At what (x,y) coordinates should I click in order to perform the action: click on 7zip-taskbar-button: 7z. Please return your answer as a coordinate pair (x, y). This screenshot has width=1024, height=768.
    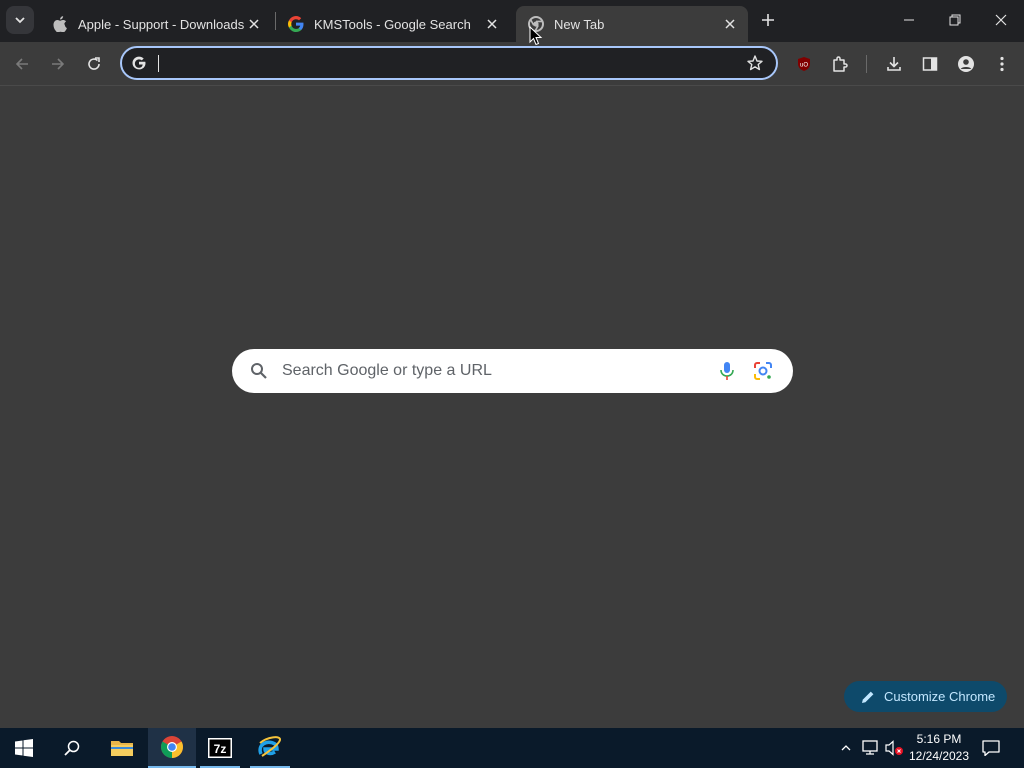
    Looking at the image, I should click on (220, 748).